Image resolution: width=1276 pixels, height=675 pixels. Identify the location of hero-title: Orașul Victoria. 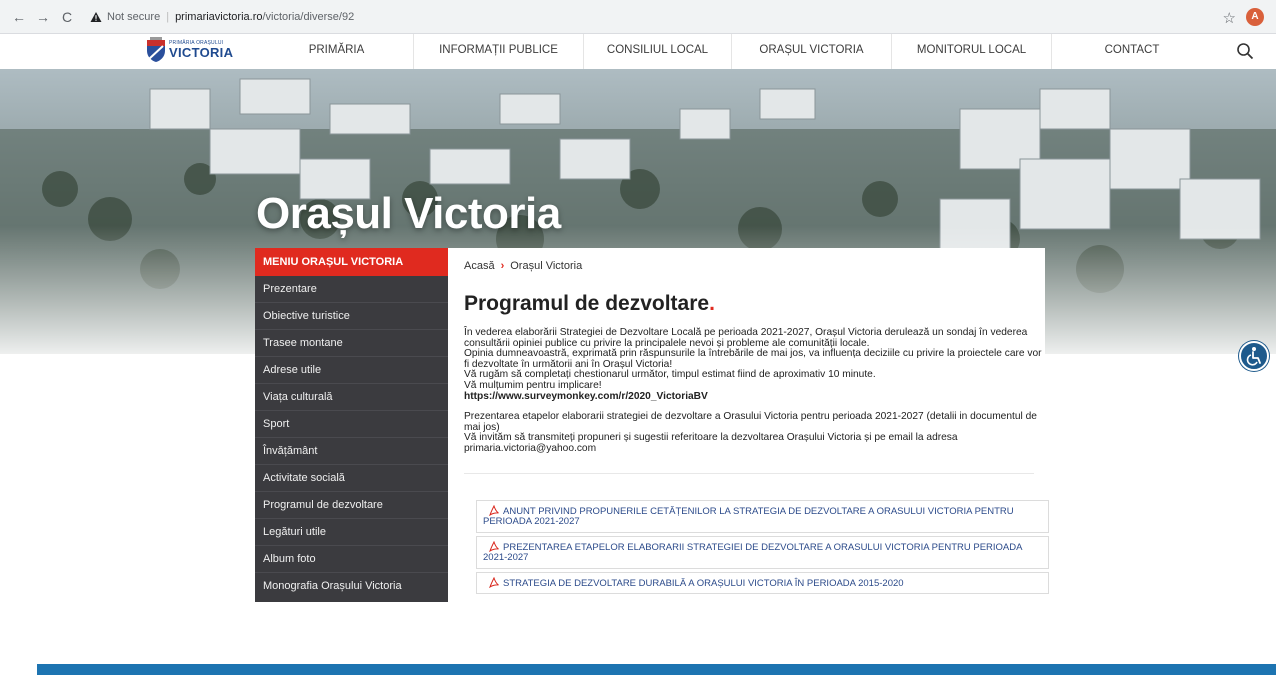
(408, 213).